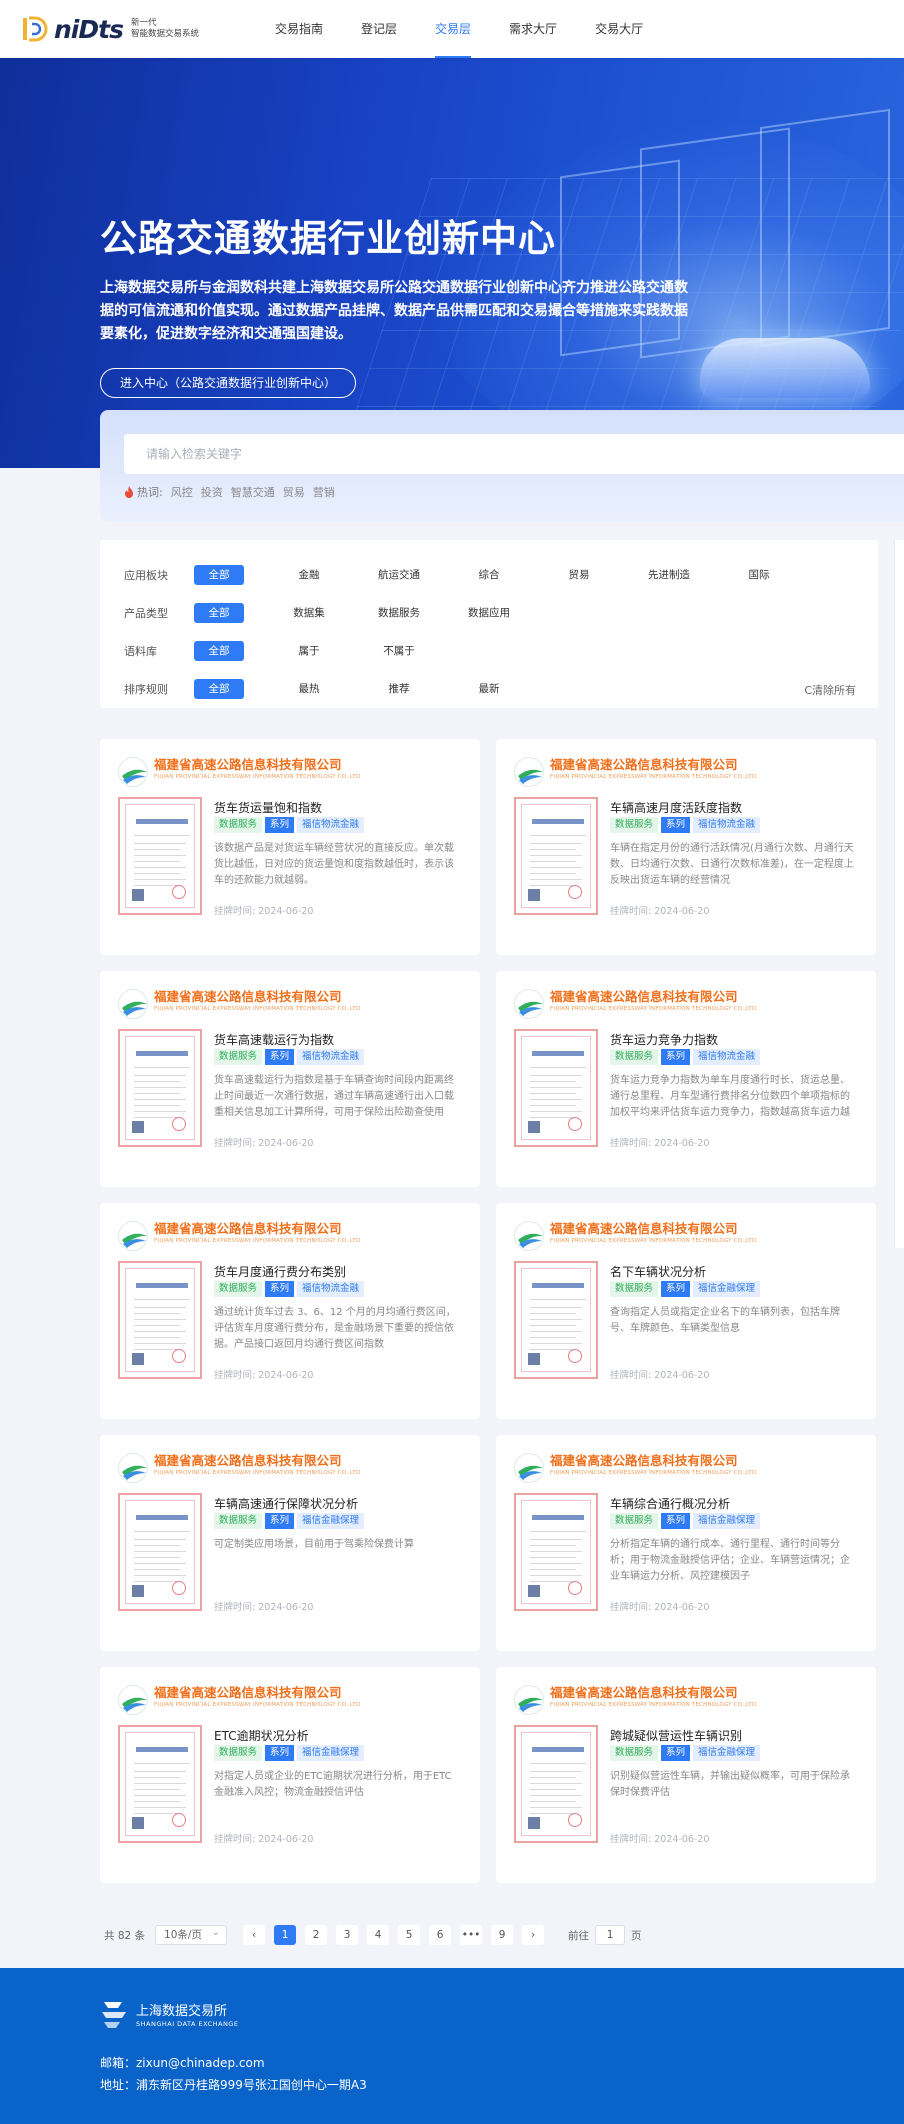  What do you see at coordinates (453, 29) in the screenshot?
I see `nav-item-trading-layer: 交易层` at bounding box center [453, 29].